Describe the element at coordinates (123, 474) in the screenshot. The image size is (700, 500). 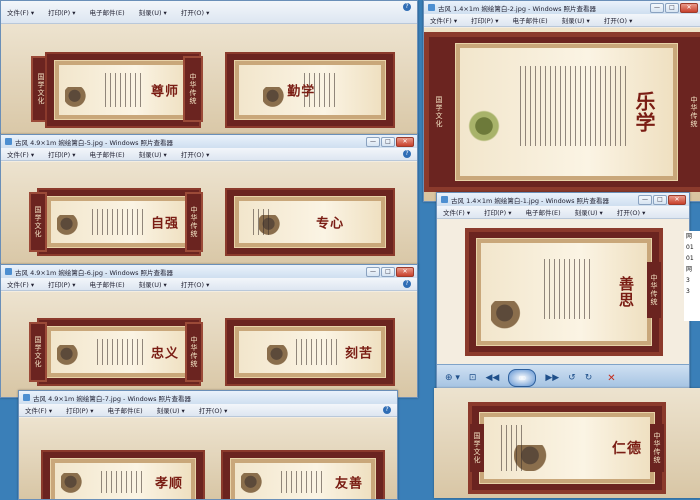
I see `board-xiaoshun: 孝顺` at that location.